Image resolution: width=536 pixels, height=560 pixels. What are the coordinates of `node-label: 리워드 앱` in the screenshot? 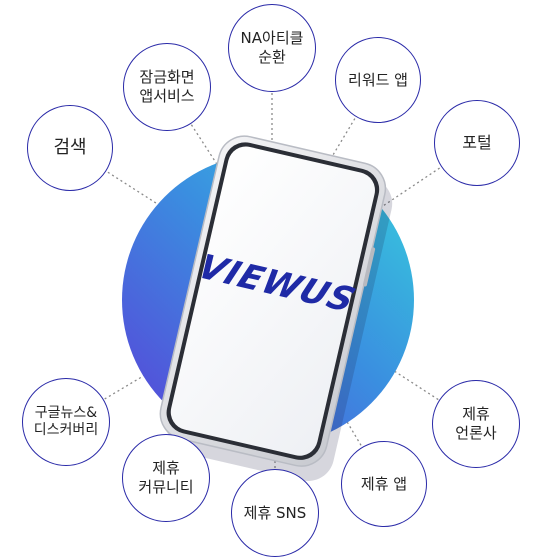 It's located at (378, 79).